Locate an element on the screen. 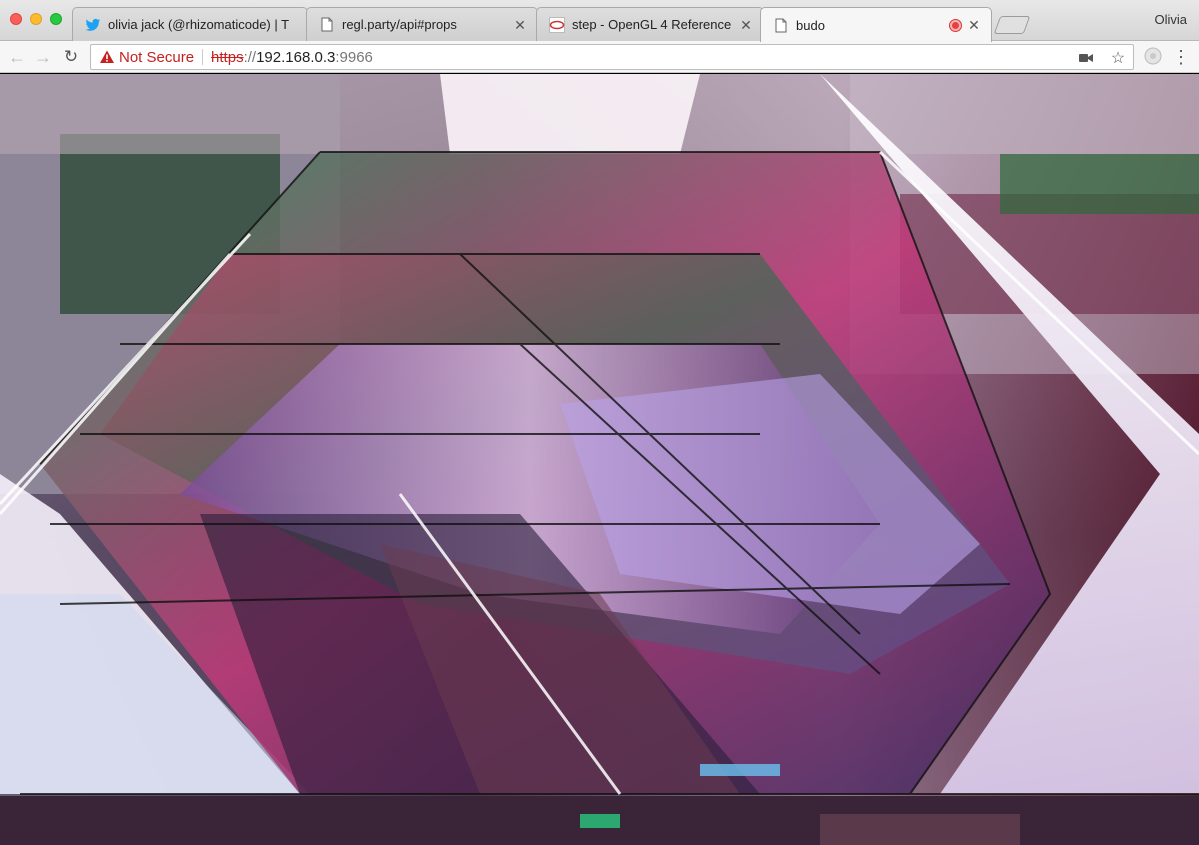  url-port: :9966 is located at coordinates (354, 57).